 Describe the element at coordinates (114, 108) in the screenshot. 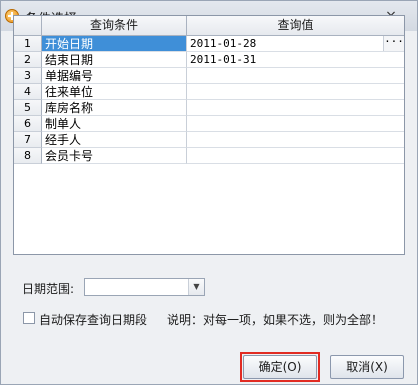

I see `condition-cell: 库房名称` at that location.